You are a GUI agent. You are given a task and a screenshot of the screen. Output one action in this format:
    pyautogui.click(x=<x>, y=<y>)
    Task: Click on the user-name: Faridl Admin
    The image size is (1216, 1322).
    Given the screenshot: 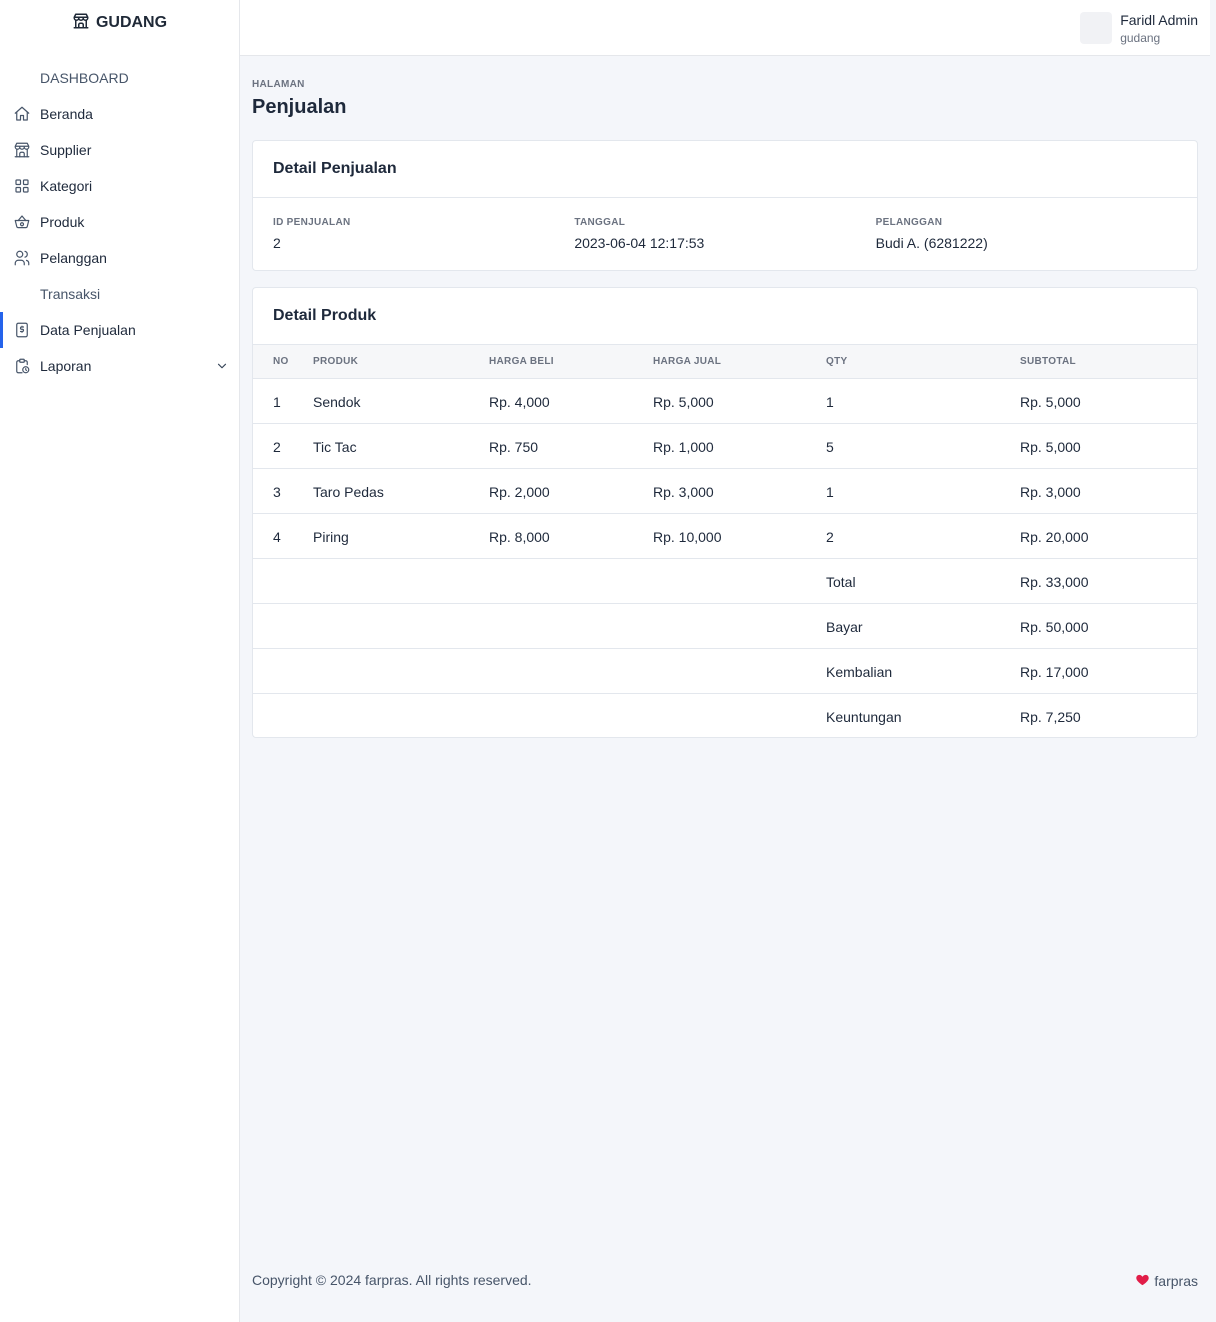 What is the action you would take?
    pyautogui.click(x=1159, y=20)
    